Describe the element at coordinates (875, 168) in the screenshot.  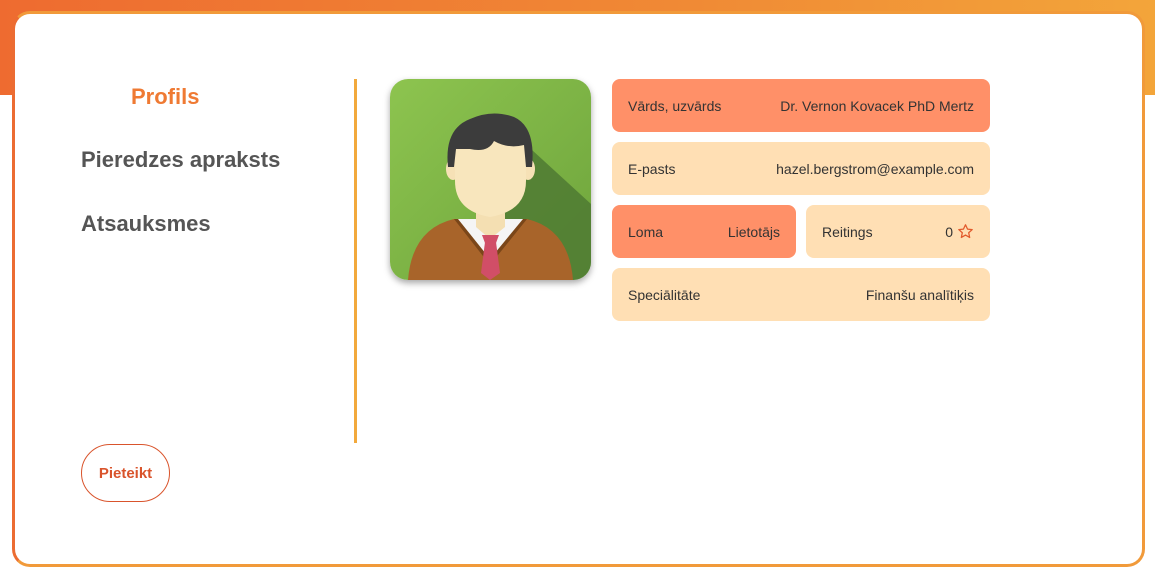
I see `email-value: hazel.bergstrom@example.com` at that location.